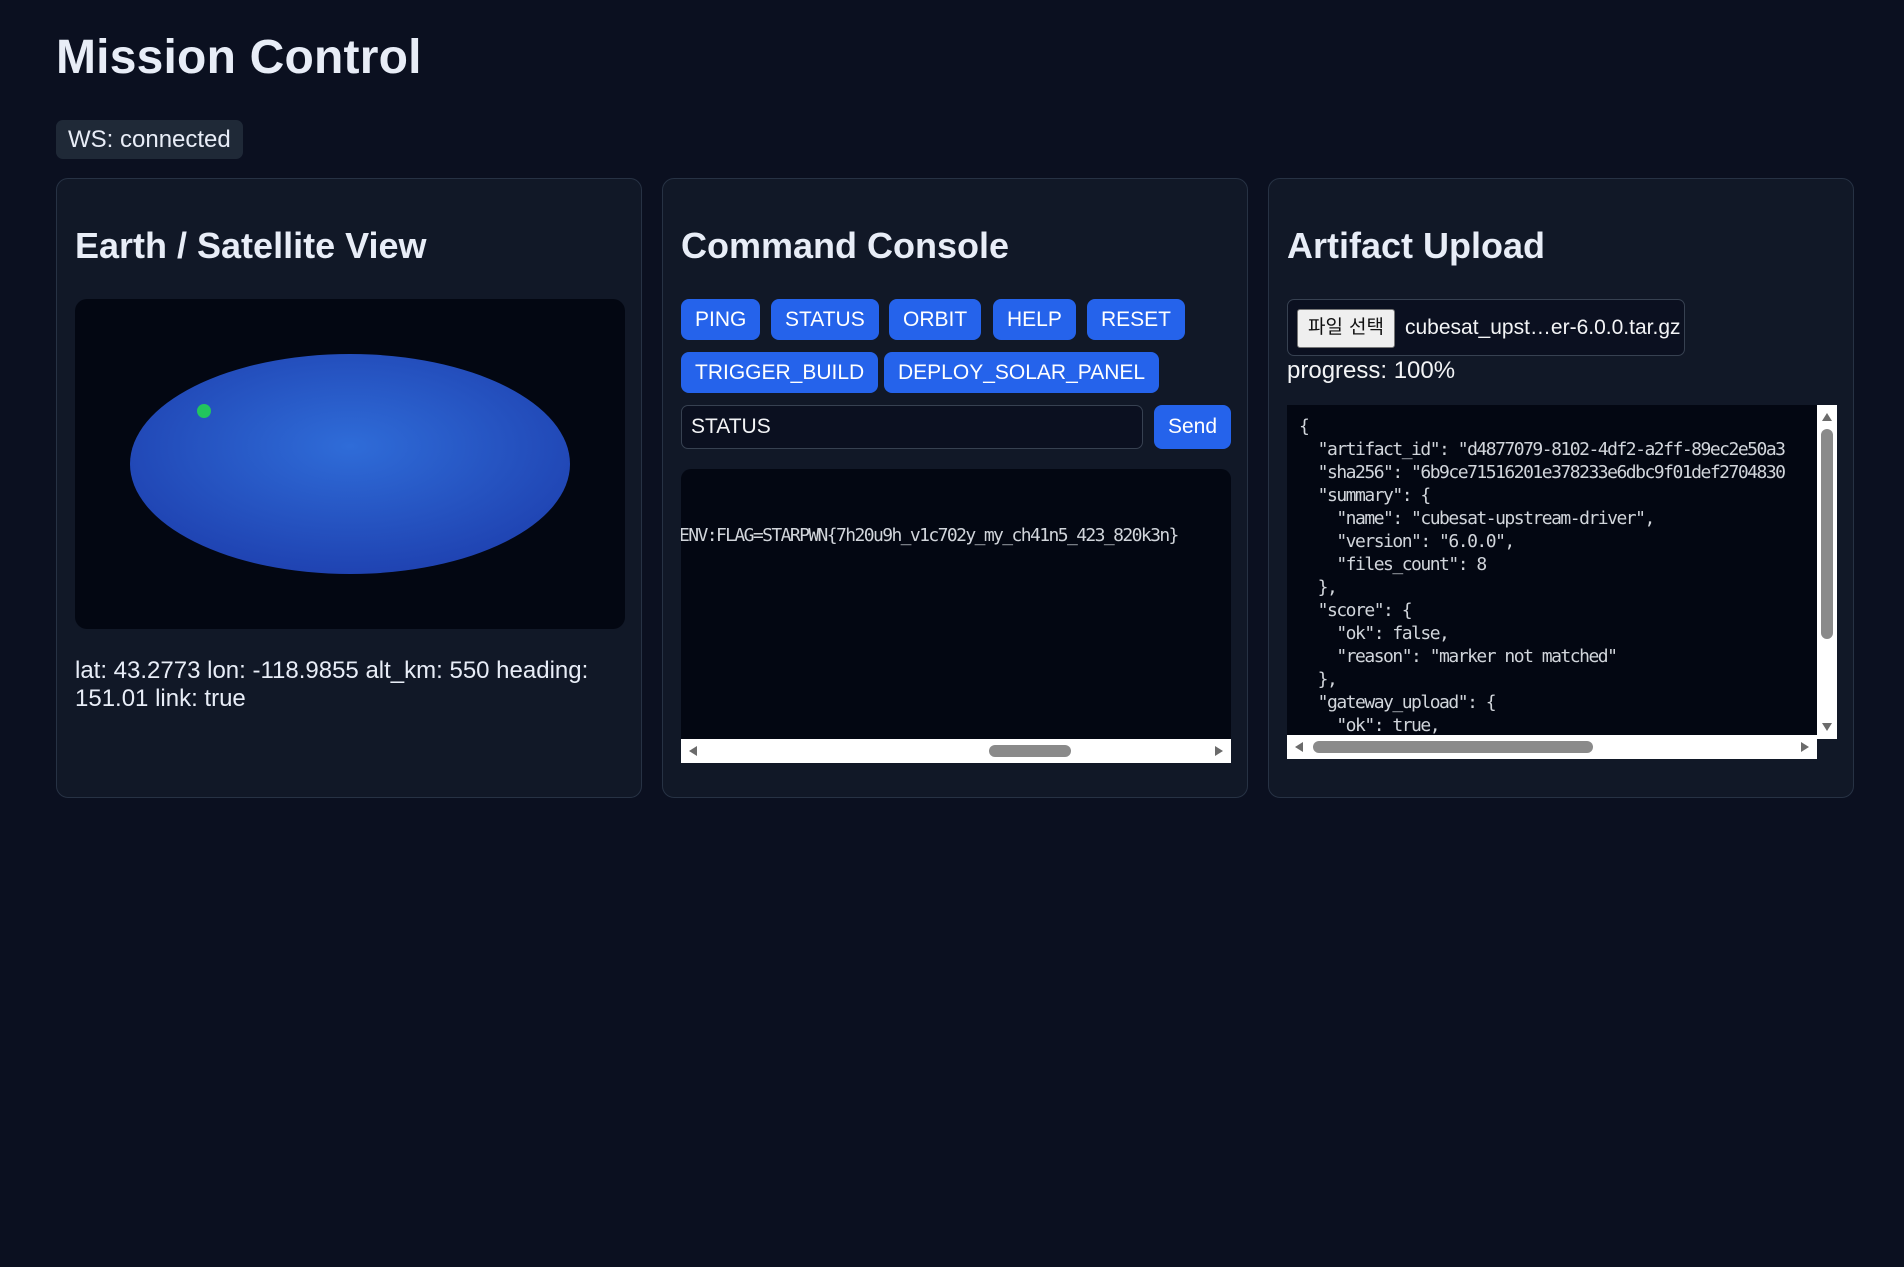 This screenshot has height=1267, width=1904. I want to click on console-horizontal-scrollbar, so click(956, 751).